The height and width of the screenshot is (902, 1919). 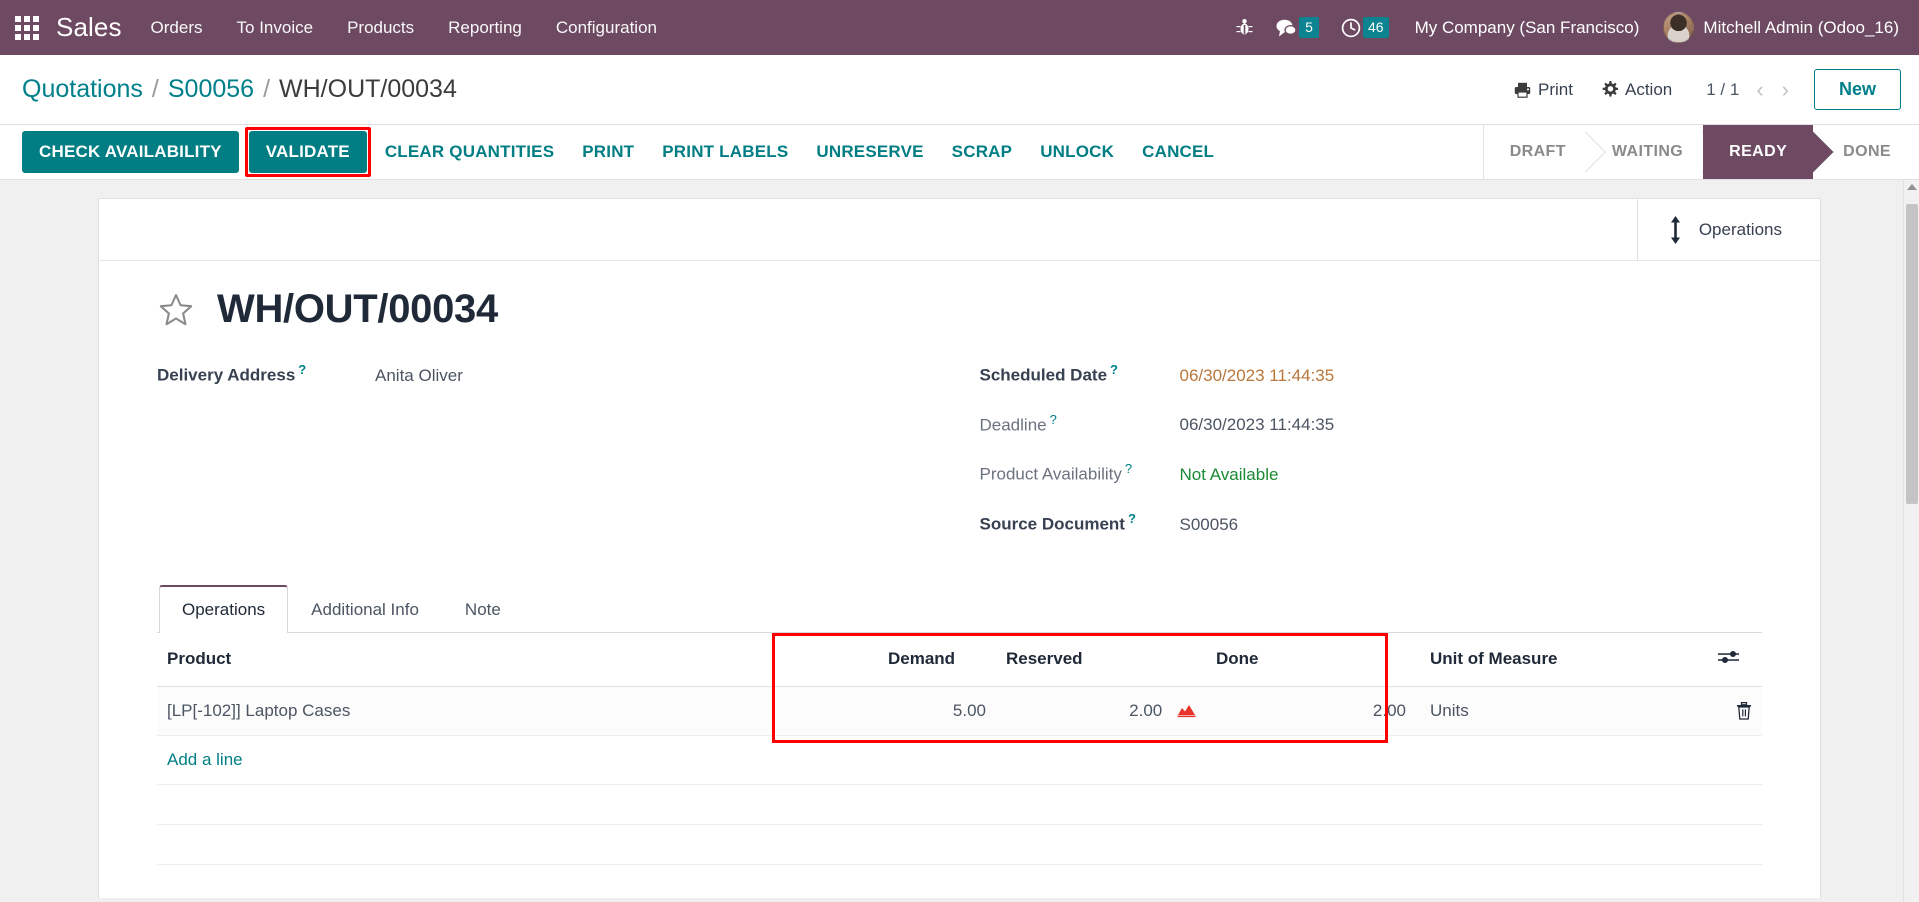 I want to click on nav-item-orders: Orders, so click(x=177, y=28).